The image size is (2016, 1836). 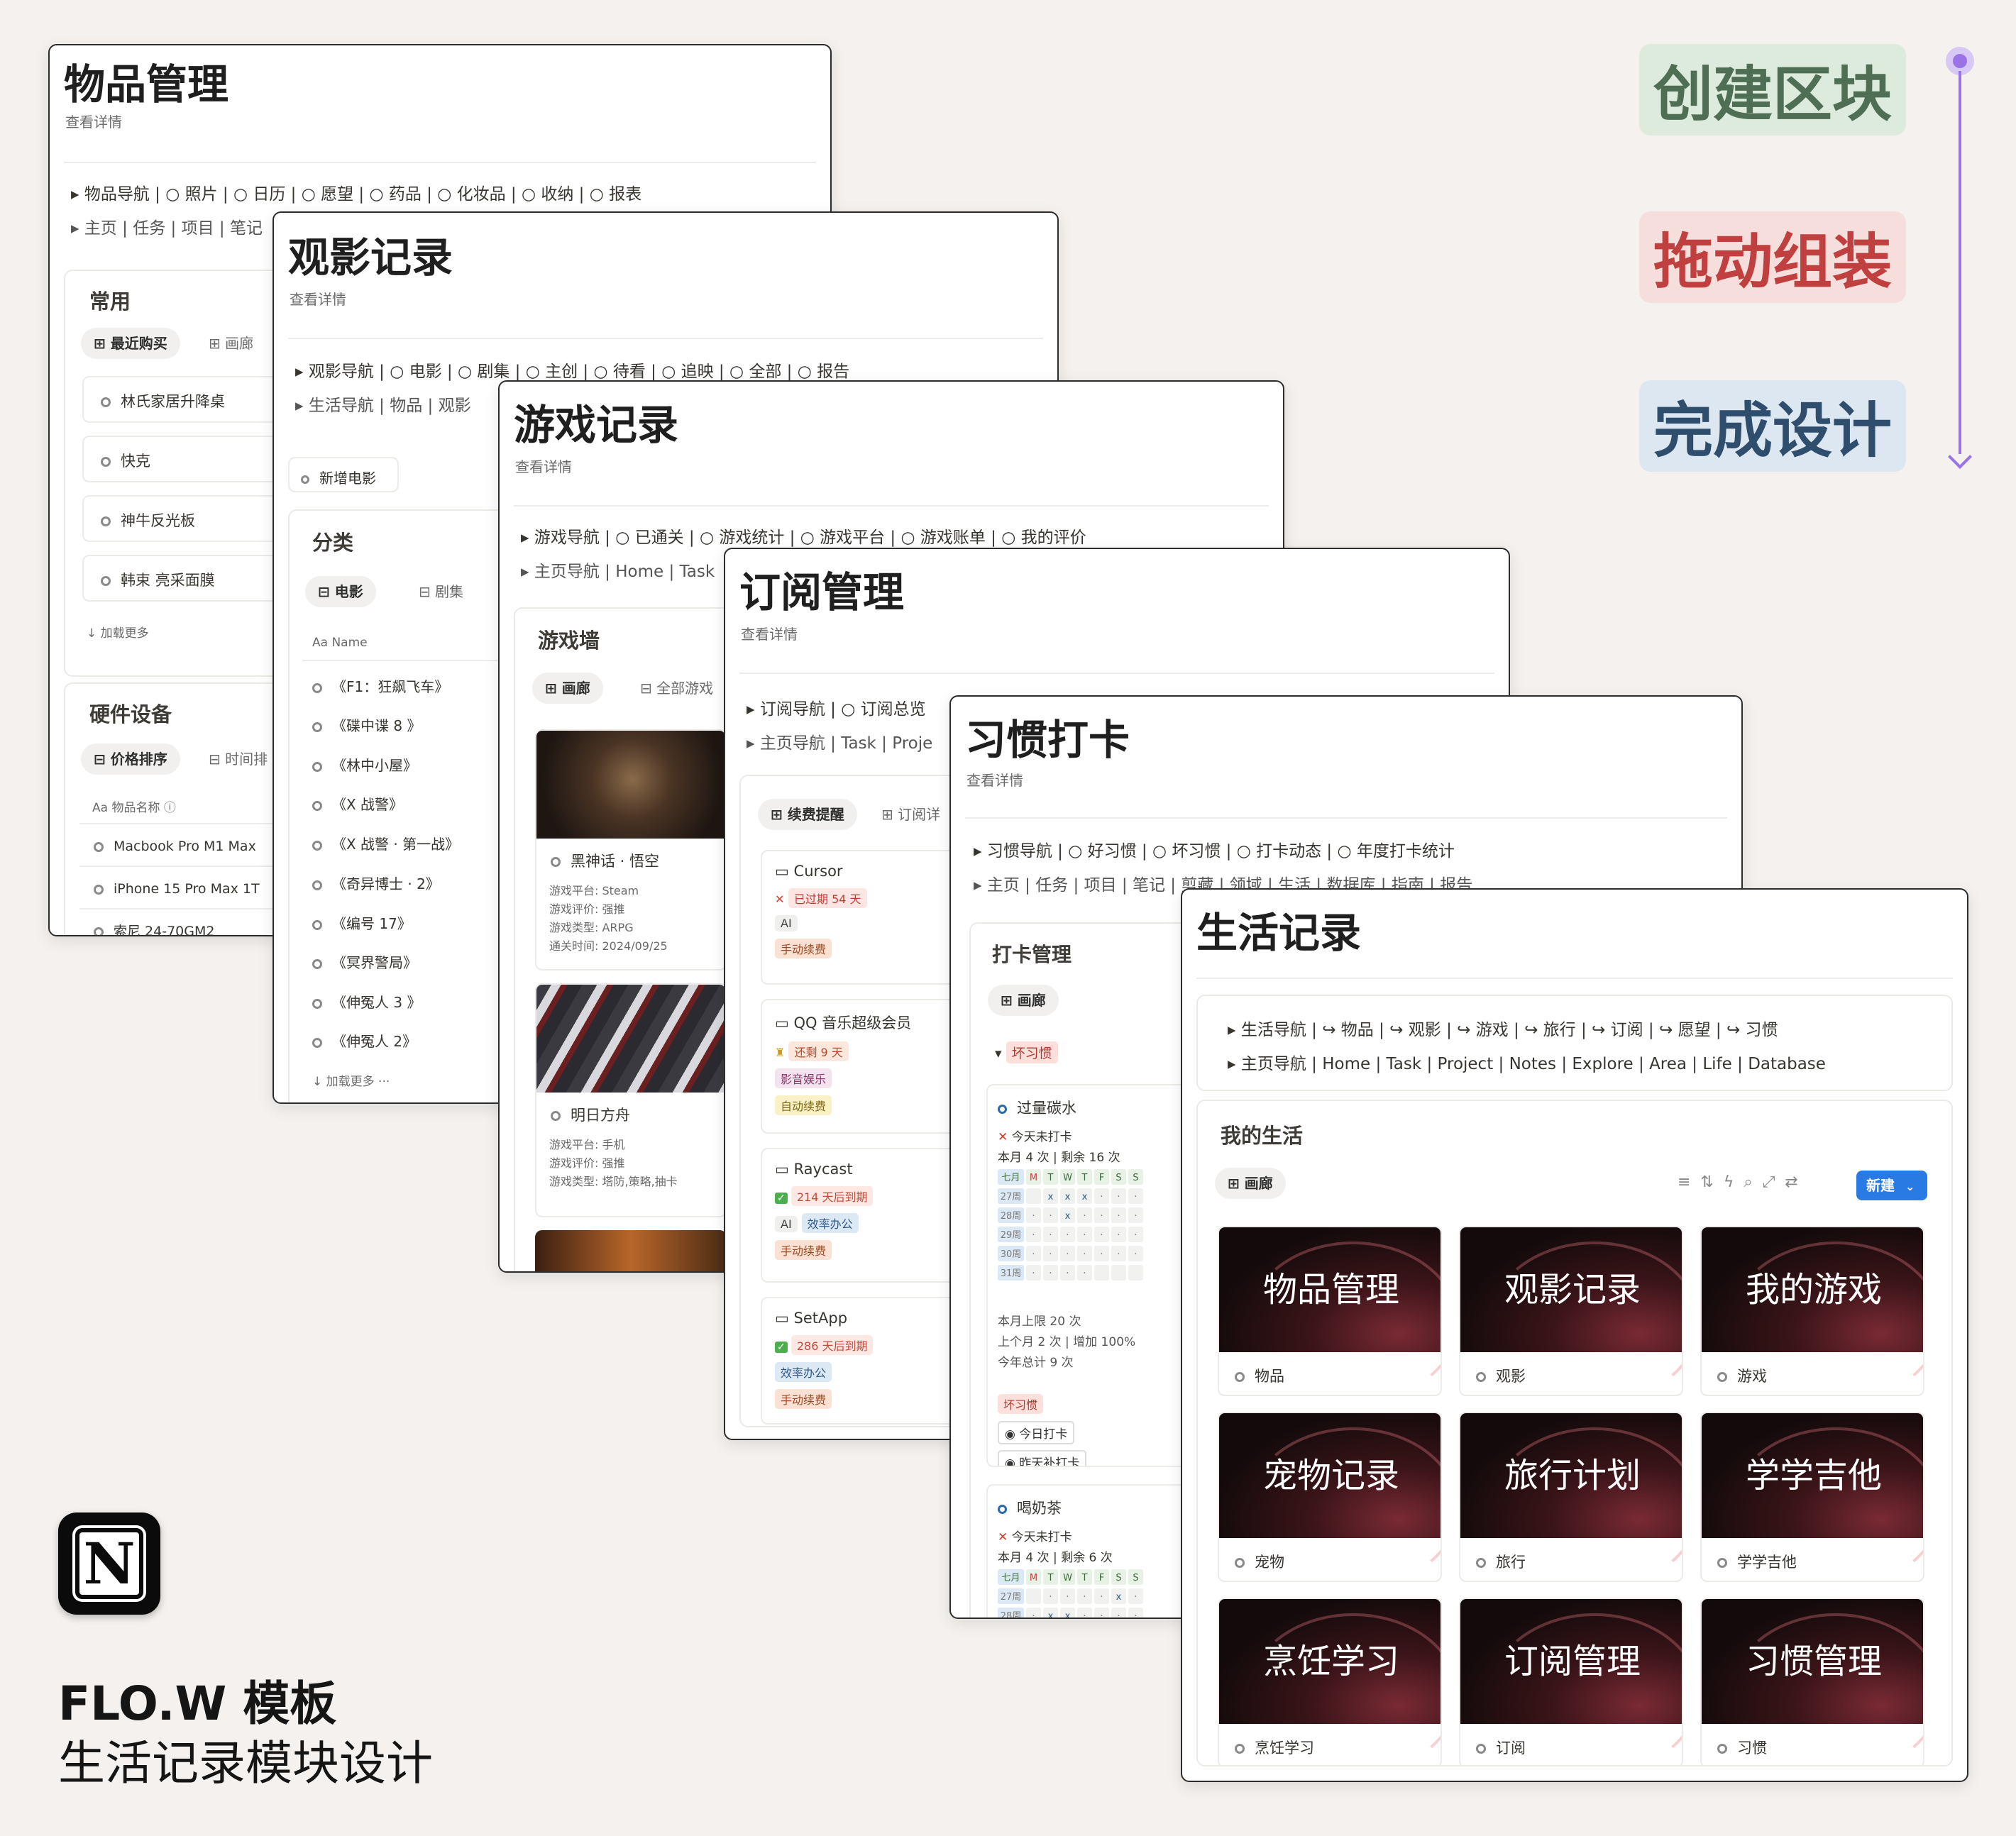 I want to click on table-row: 《编号 17》, so click(x=362, y=922).